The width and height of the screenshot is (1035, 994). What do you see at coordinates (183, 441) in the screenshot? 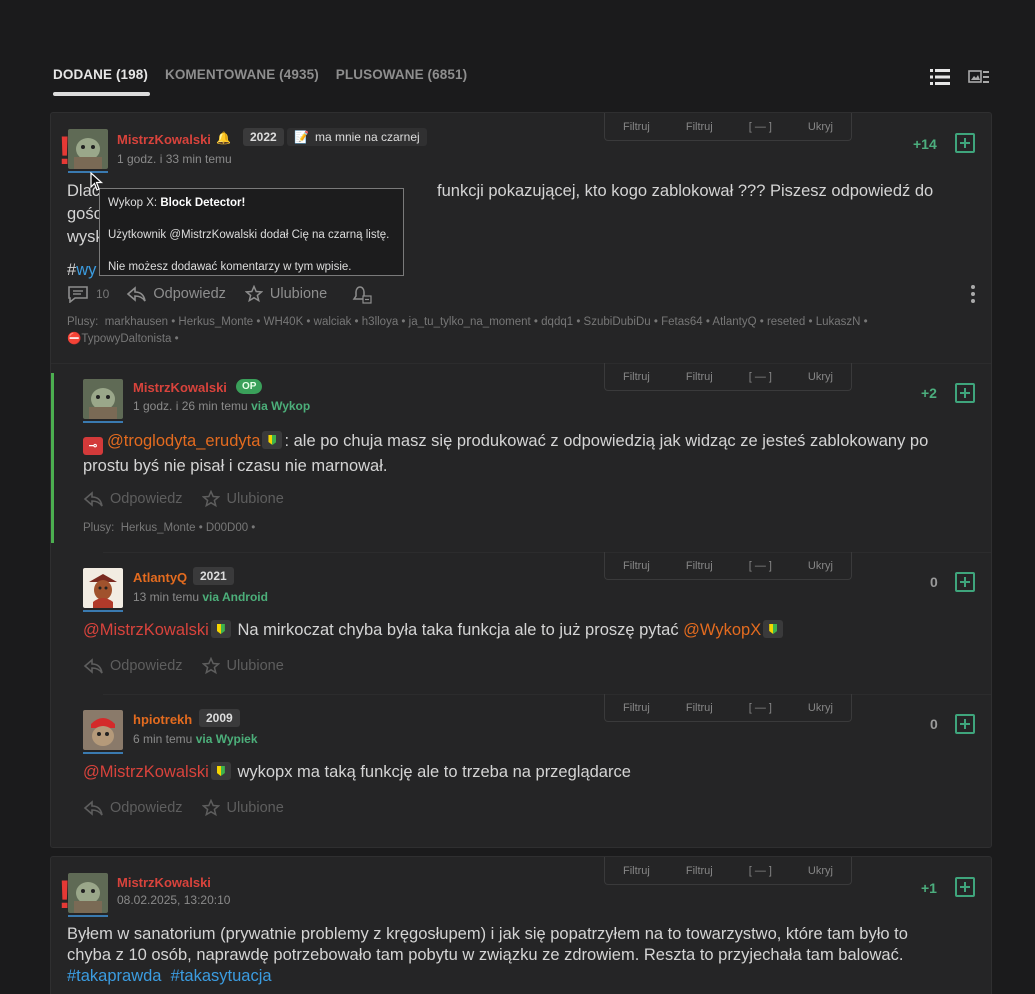
I see `user-mention: @troglodyta_erudyta` at bounding box center [183, 441].